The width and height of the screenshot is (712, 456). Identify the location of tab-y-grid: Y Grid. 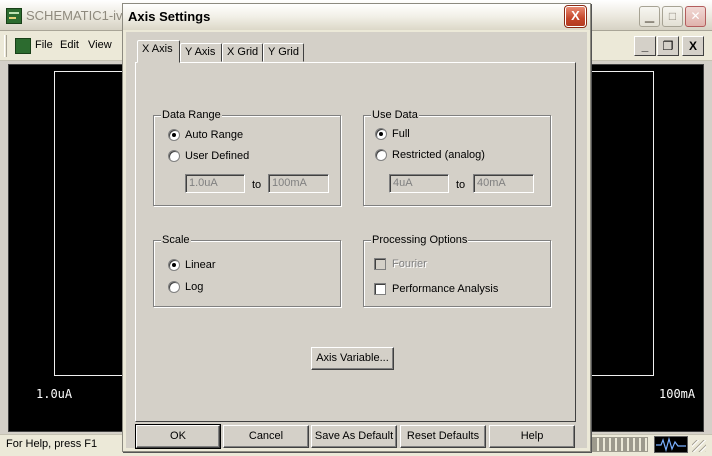
(283, 52).